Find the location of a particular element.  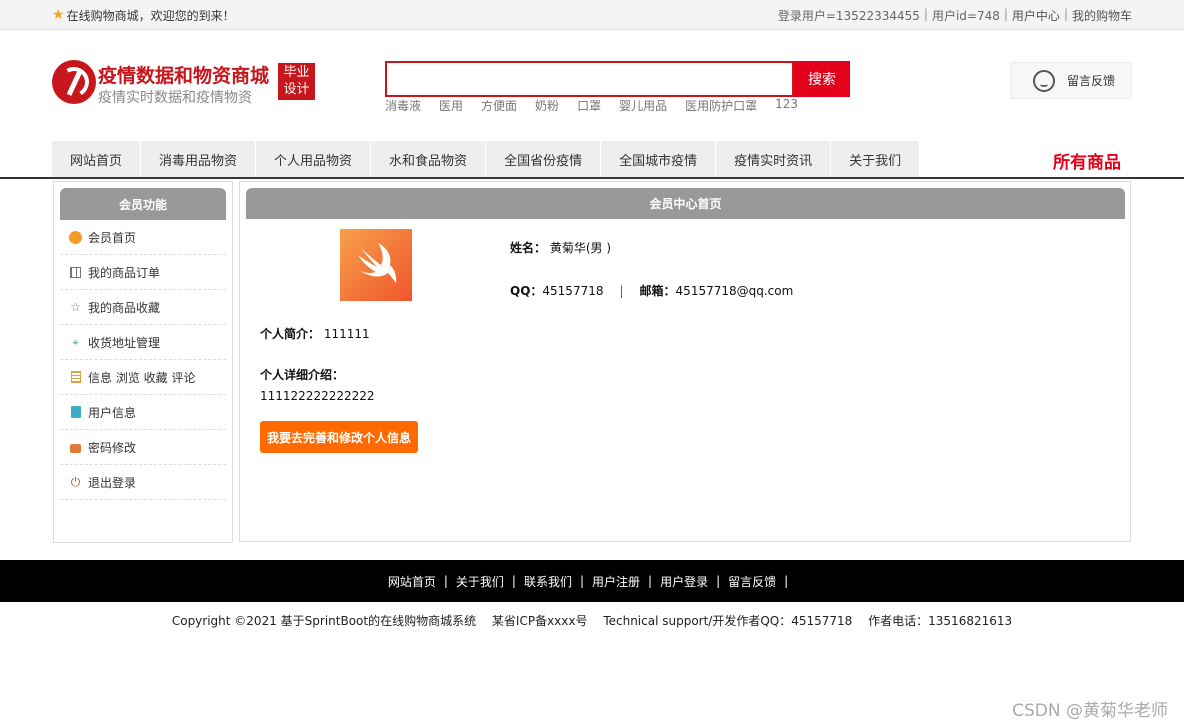

footer-link-home: 网站首页 is located at coordinates (412, 581).